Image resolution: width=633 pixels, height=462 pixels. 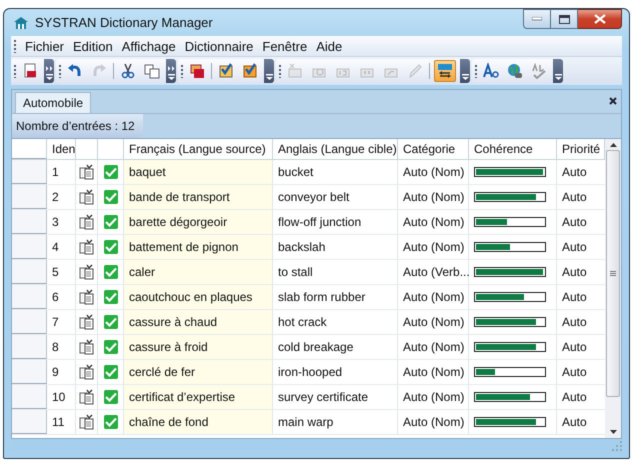 I want to click on table-cell: 6, so click(x=61, y=297).